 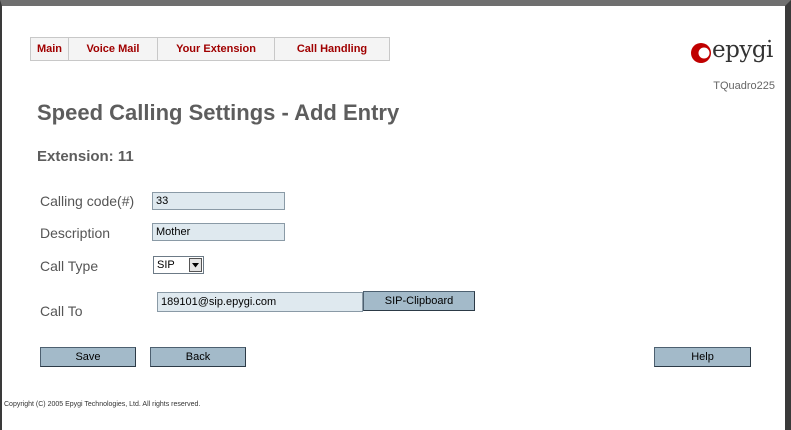 What do you see at coordinates (113, 49) in the screenshot?
I see `tab-voice-mail: Voice Mail` at bounding box center [113, 49].